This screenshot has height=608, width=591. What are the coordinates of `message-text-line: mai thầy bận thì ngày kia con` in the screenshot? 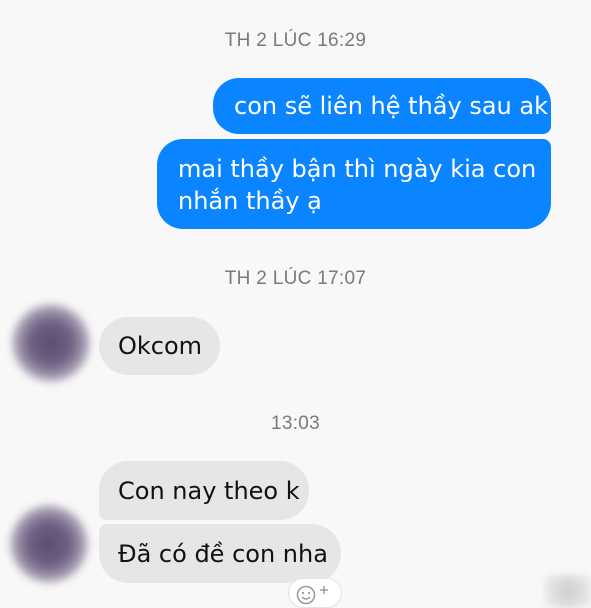 It's located at (357, 169).